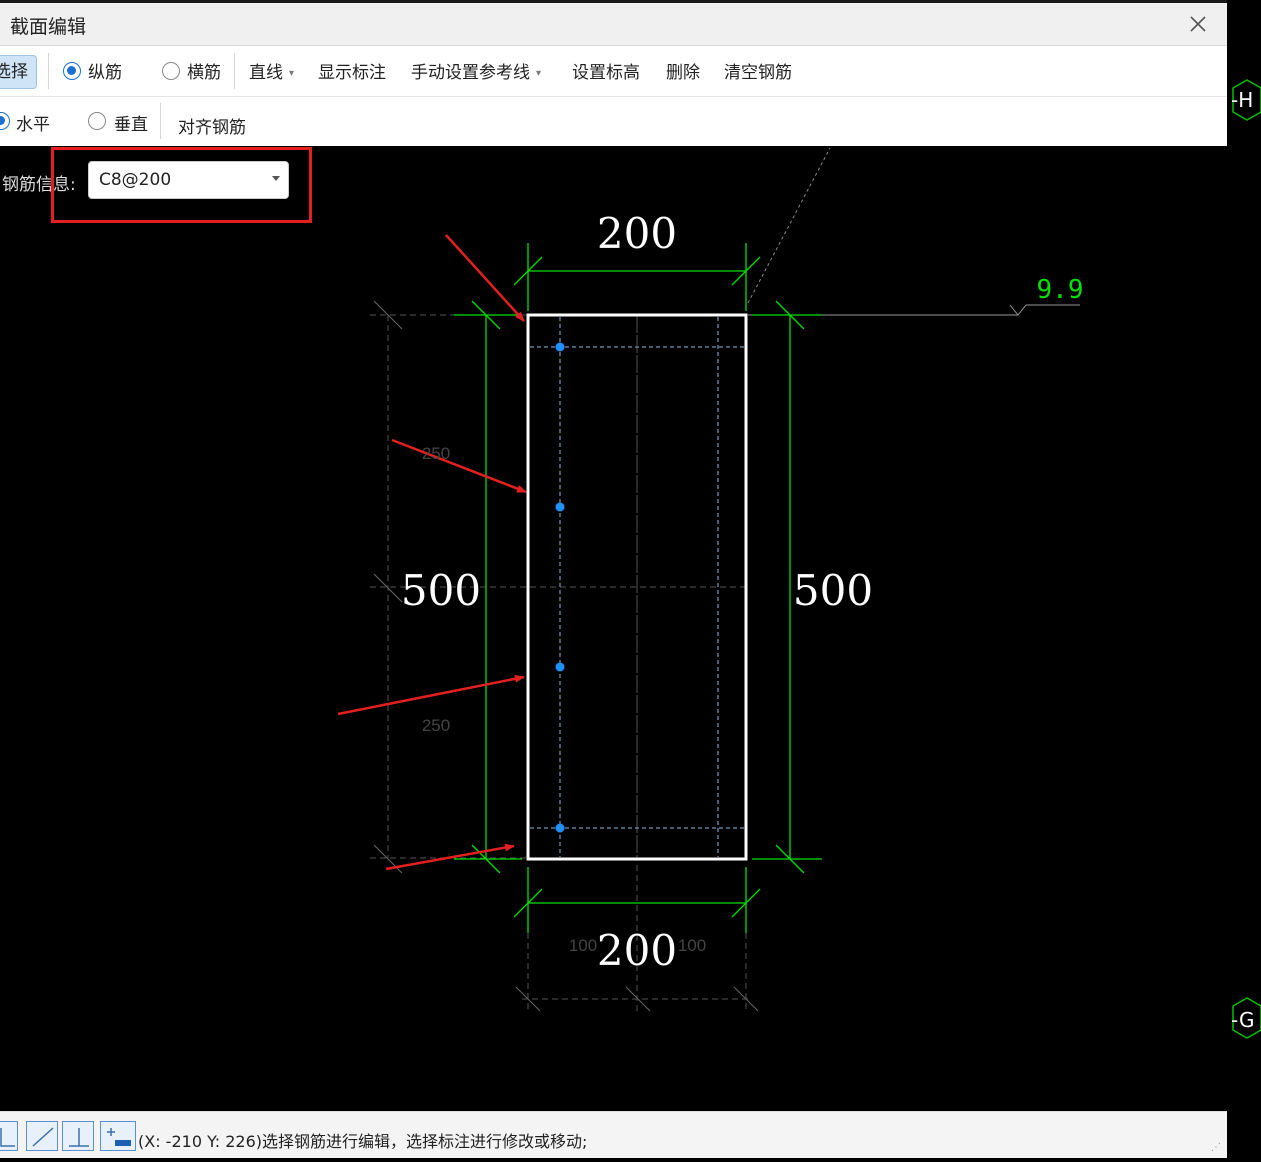 The image size is (1261, 1162). I want to click on radio-transverse, so click(171, 71).